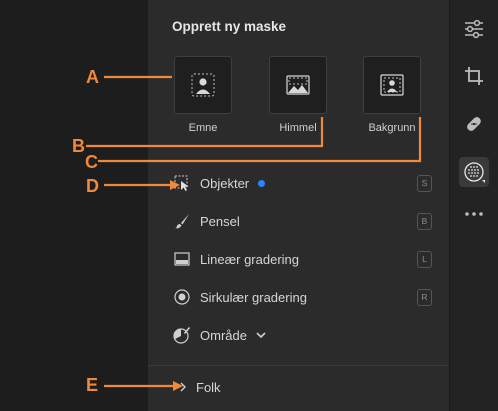 This screenshot has height=411, width=498. I want to click on callout-d-label: D, so click(92, 186).